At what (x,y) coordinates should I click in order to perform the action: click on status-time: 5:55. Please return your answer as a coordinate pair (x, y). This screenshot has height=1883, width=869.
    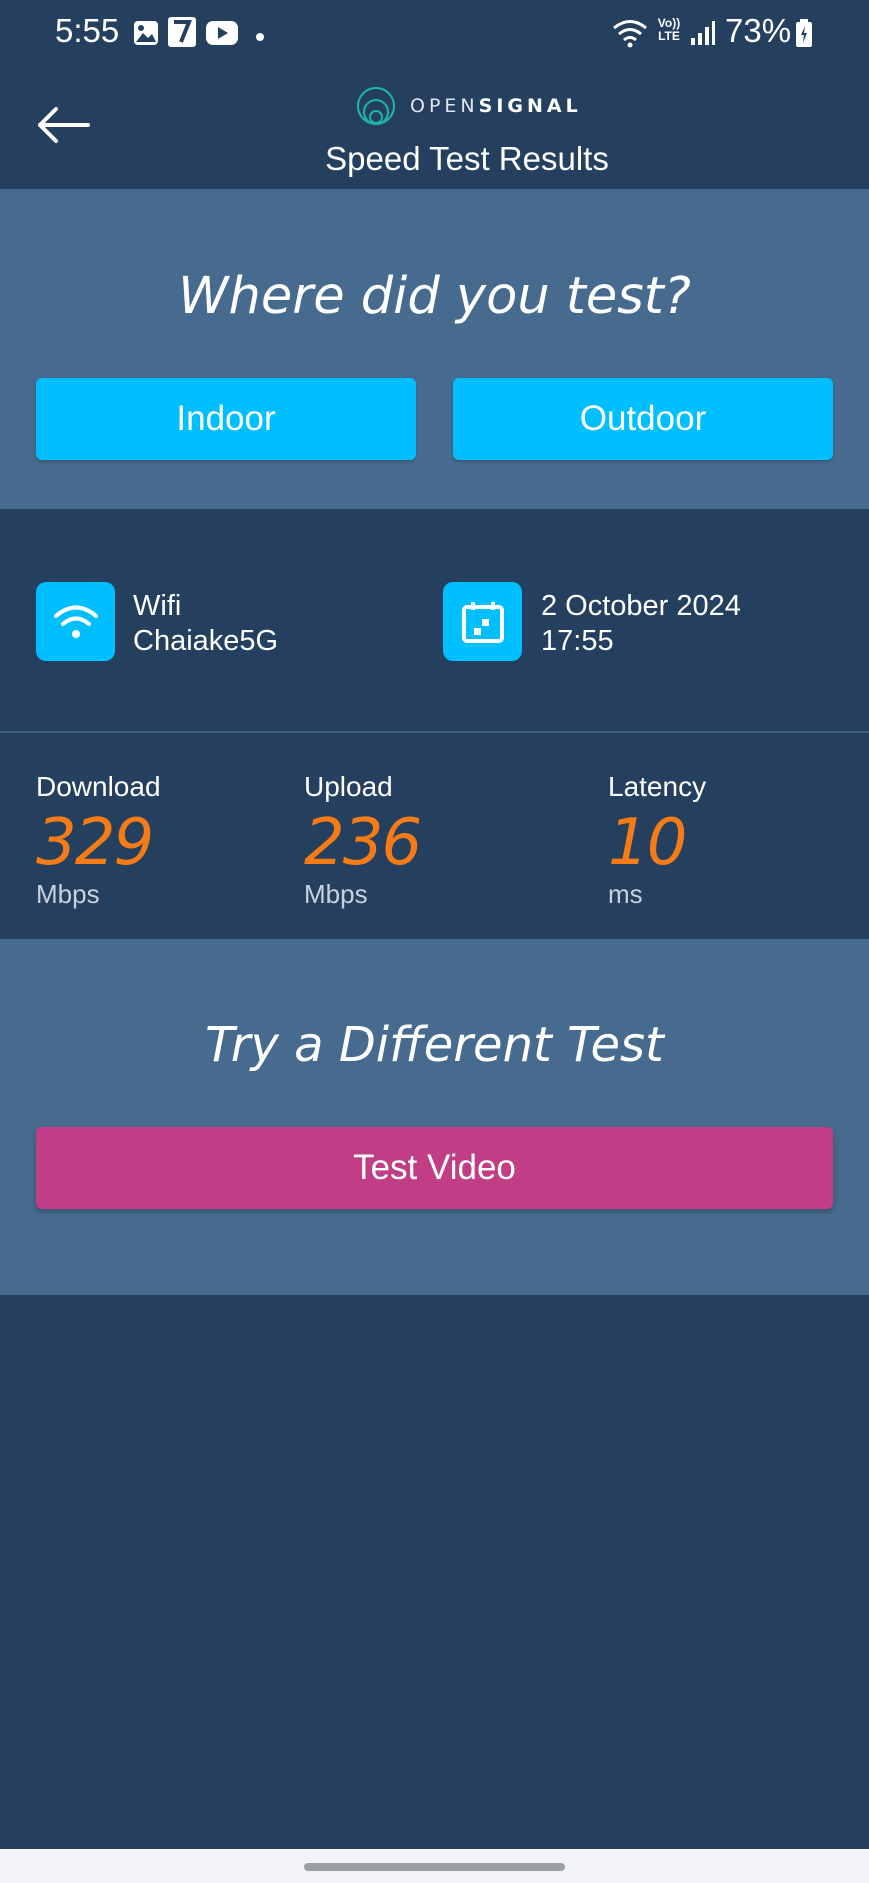
    Looking at the image, I should click on (87, 30).